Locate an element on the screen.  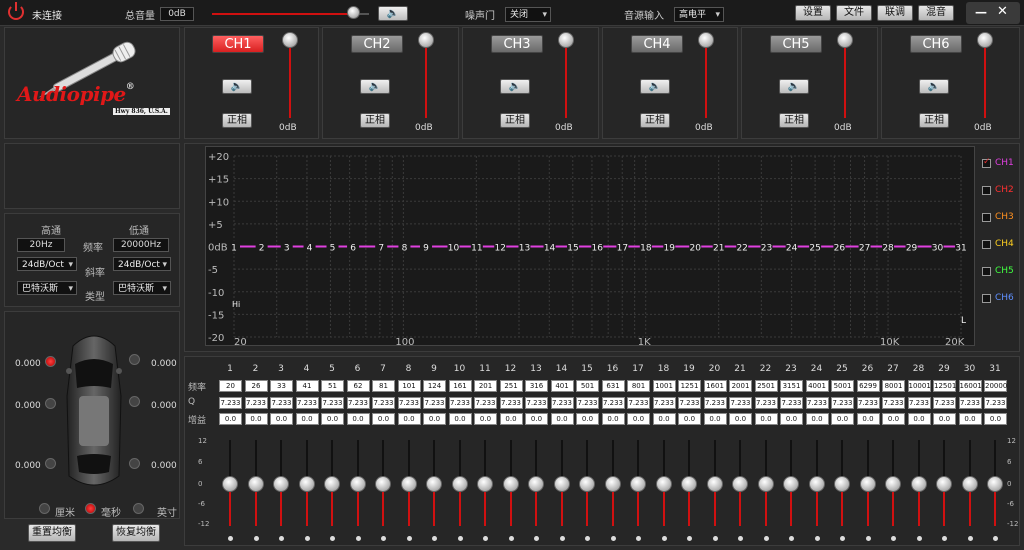
eq-point-19: 19 is located at coordinates (670, 249).